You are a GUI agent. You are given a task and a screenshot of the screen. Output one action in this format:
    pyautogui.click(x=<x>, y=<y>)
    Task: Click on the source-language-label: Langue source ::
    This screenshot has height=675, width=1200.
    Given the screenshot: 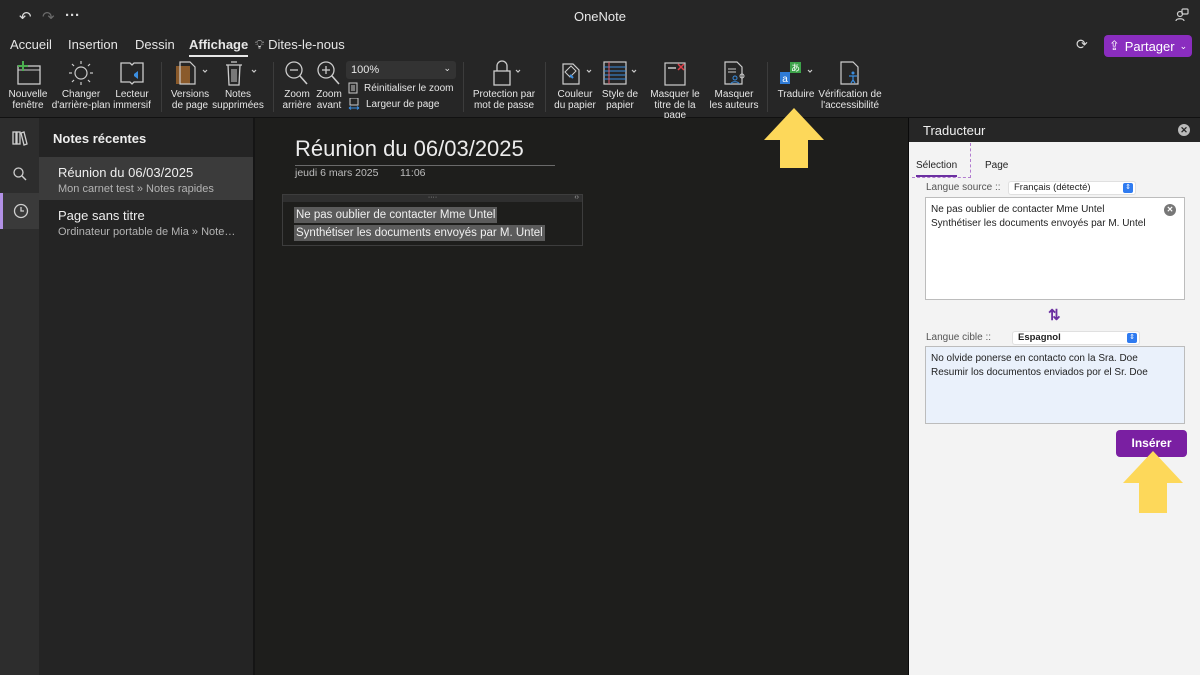 What is the action you would take?
    pyautogui.click(x=963, y=187)
    